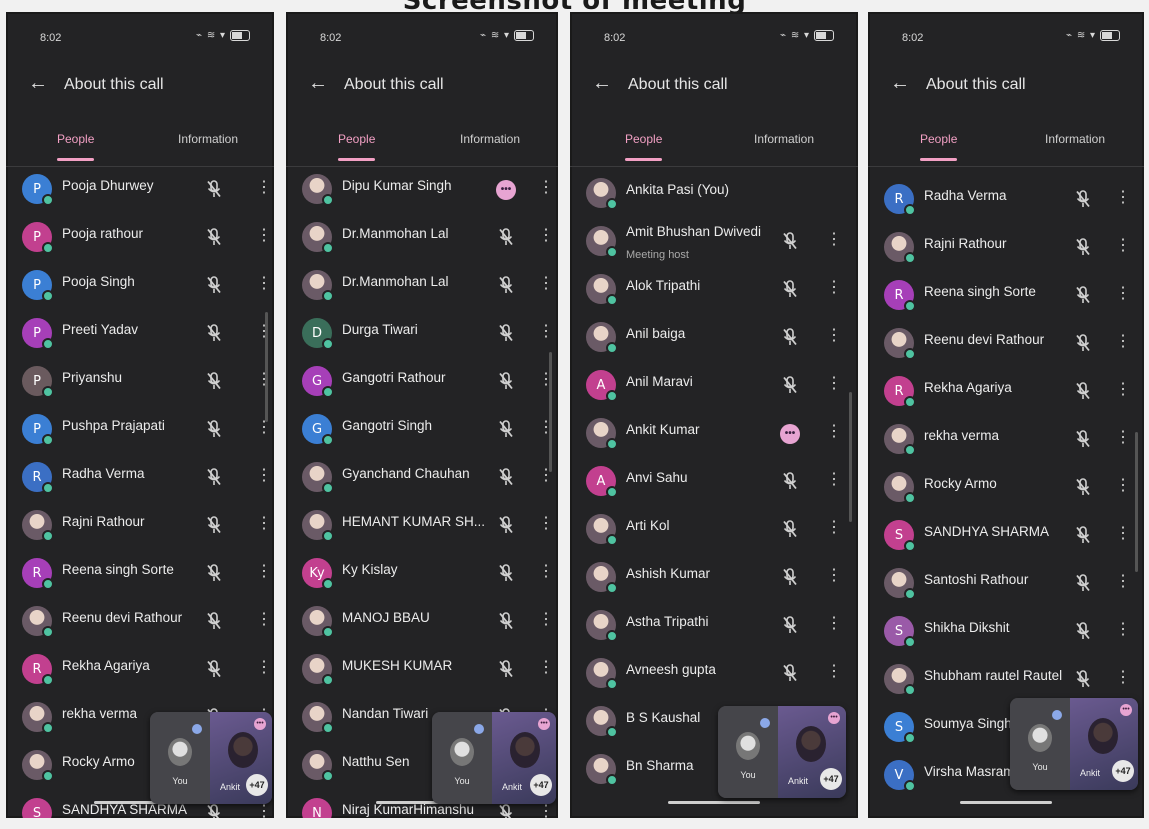 The height and width of the screenshot is (829, 1149). I want to click on participant-row: MANOJ BBAU ⋮, so click(422, 622).